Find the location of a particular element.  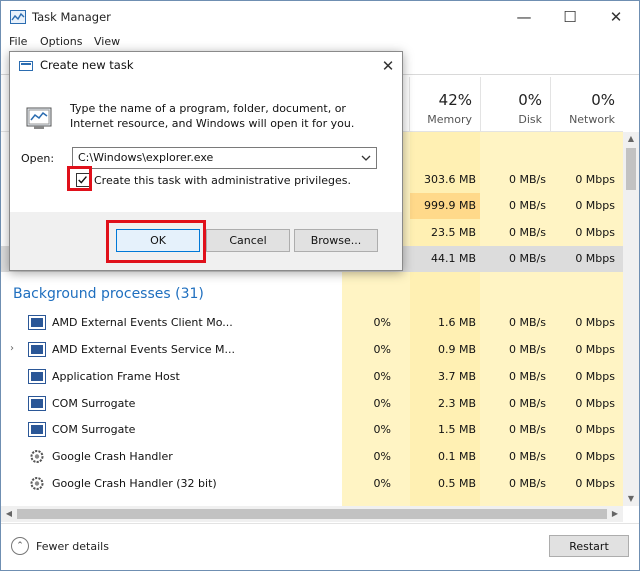

window-title: Task Manager is located at coordinates (71, 17).